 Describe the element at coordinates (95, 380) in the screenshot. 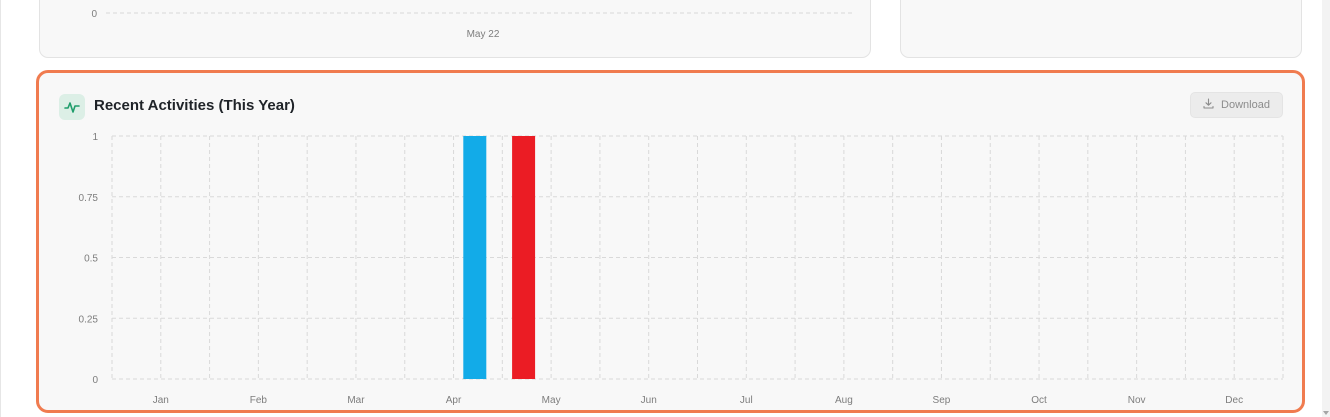

I see `y-tick-label: 0` at that location.